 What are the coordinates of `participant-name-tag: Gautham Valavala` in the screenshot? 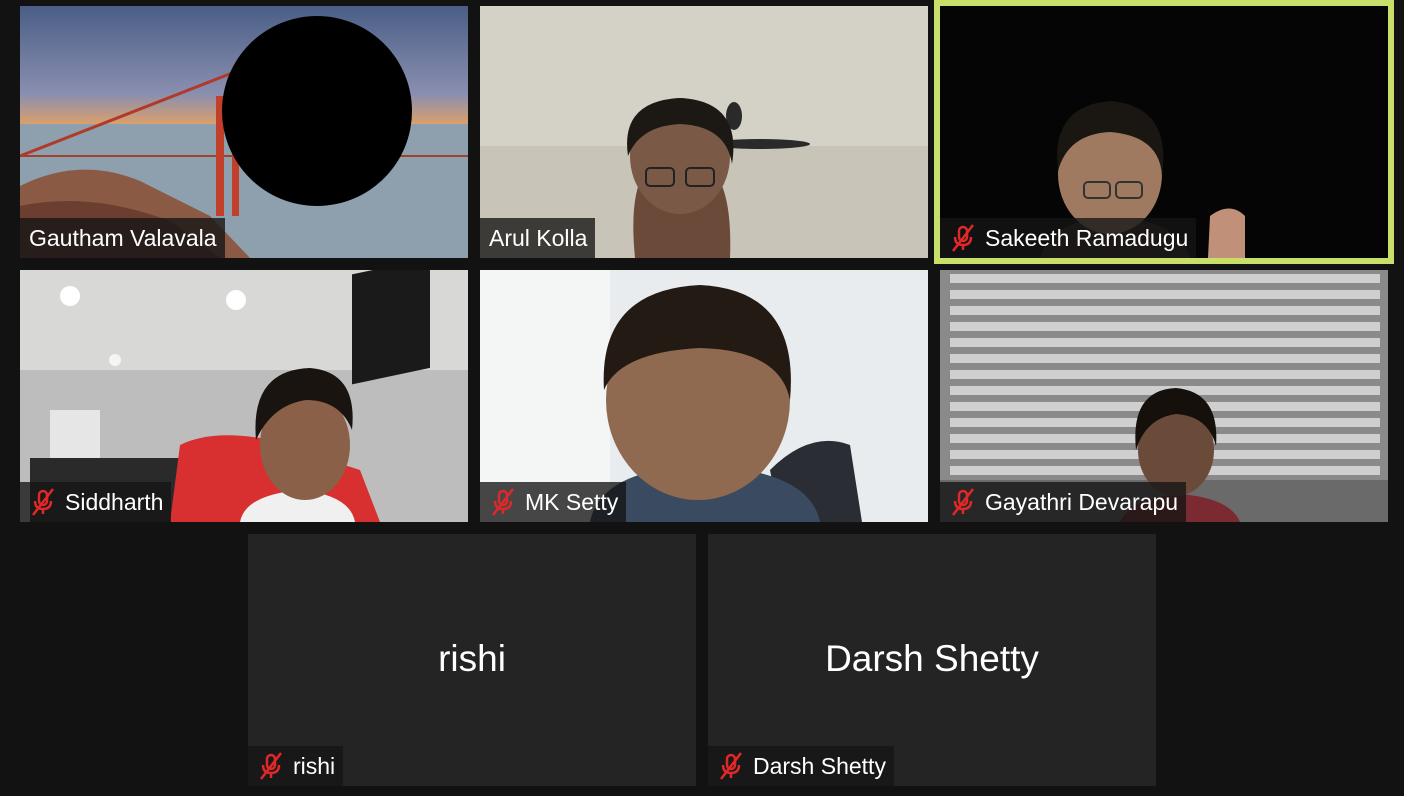 It's located at (122, 238).